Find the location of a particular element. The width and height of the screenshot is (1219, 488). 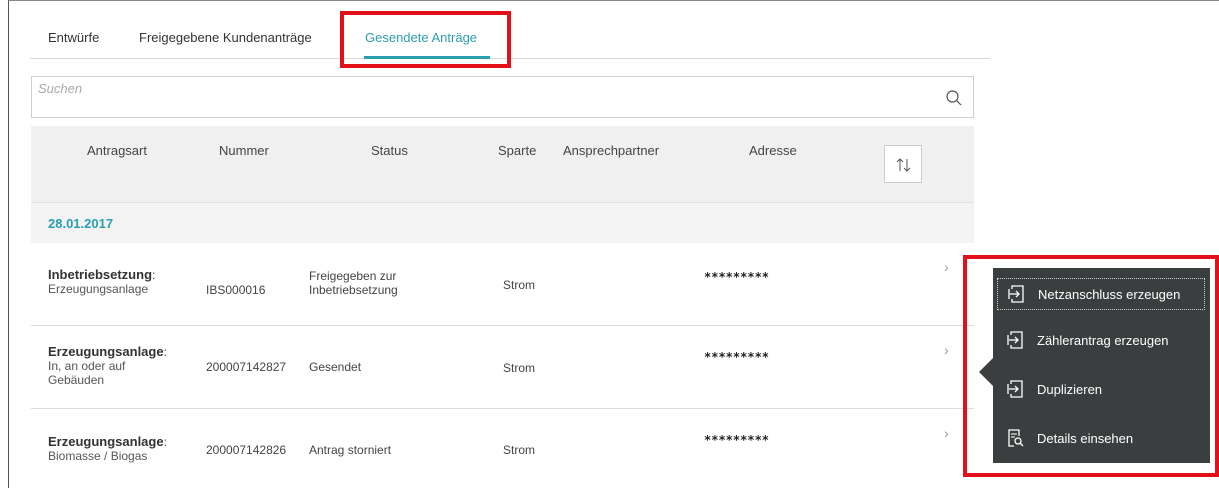

request-status: Gesendet is located at coordinates (335, 367).